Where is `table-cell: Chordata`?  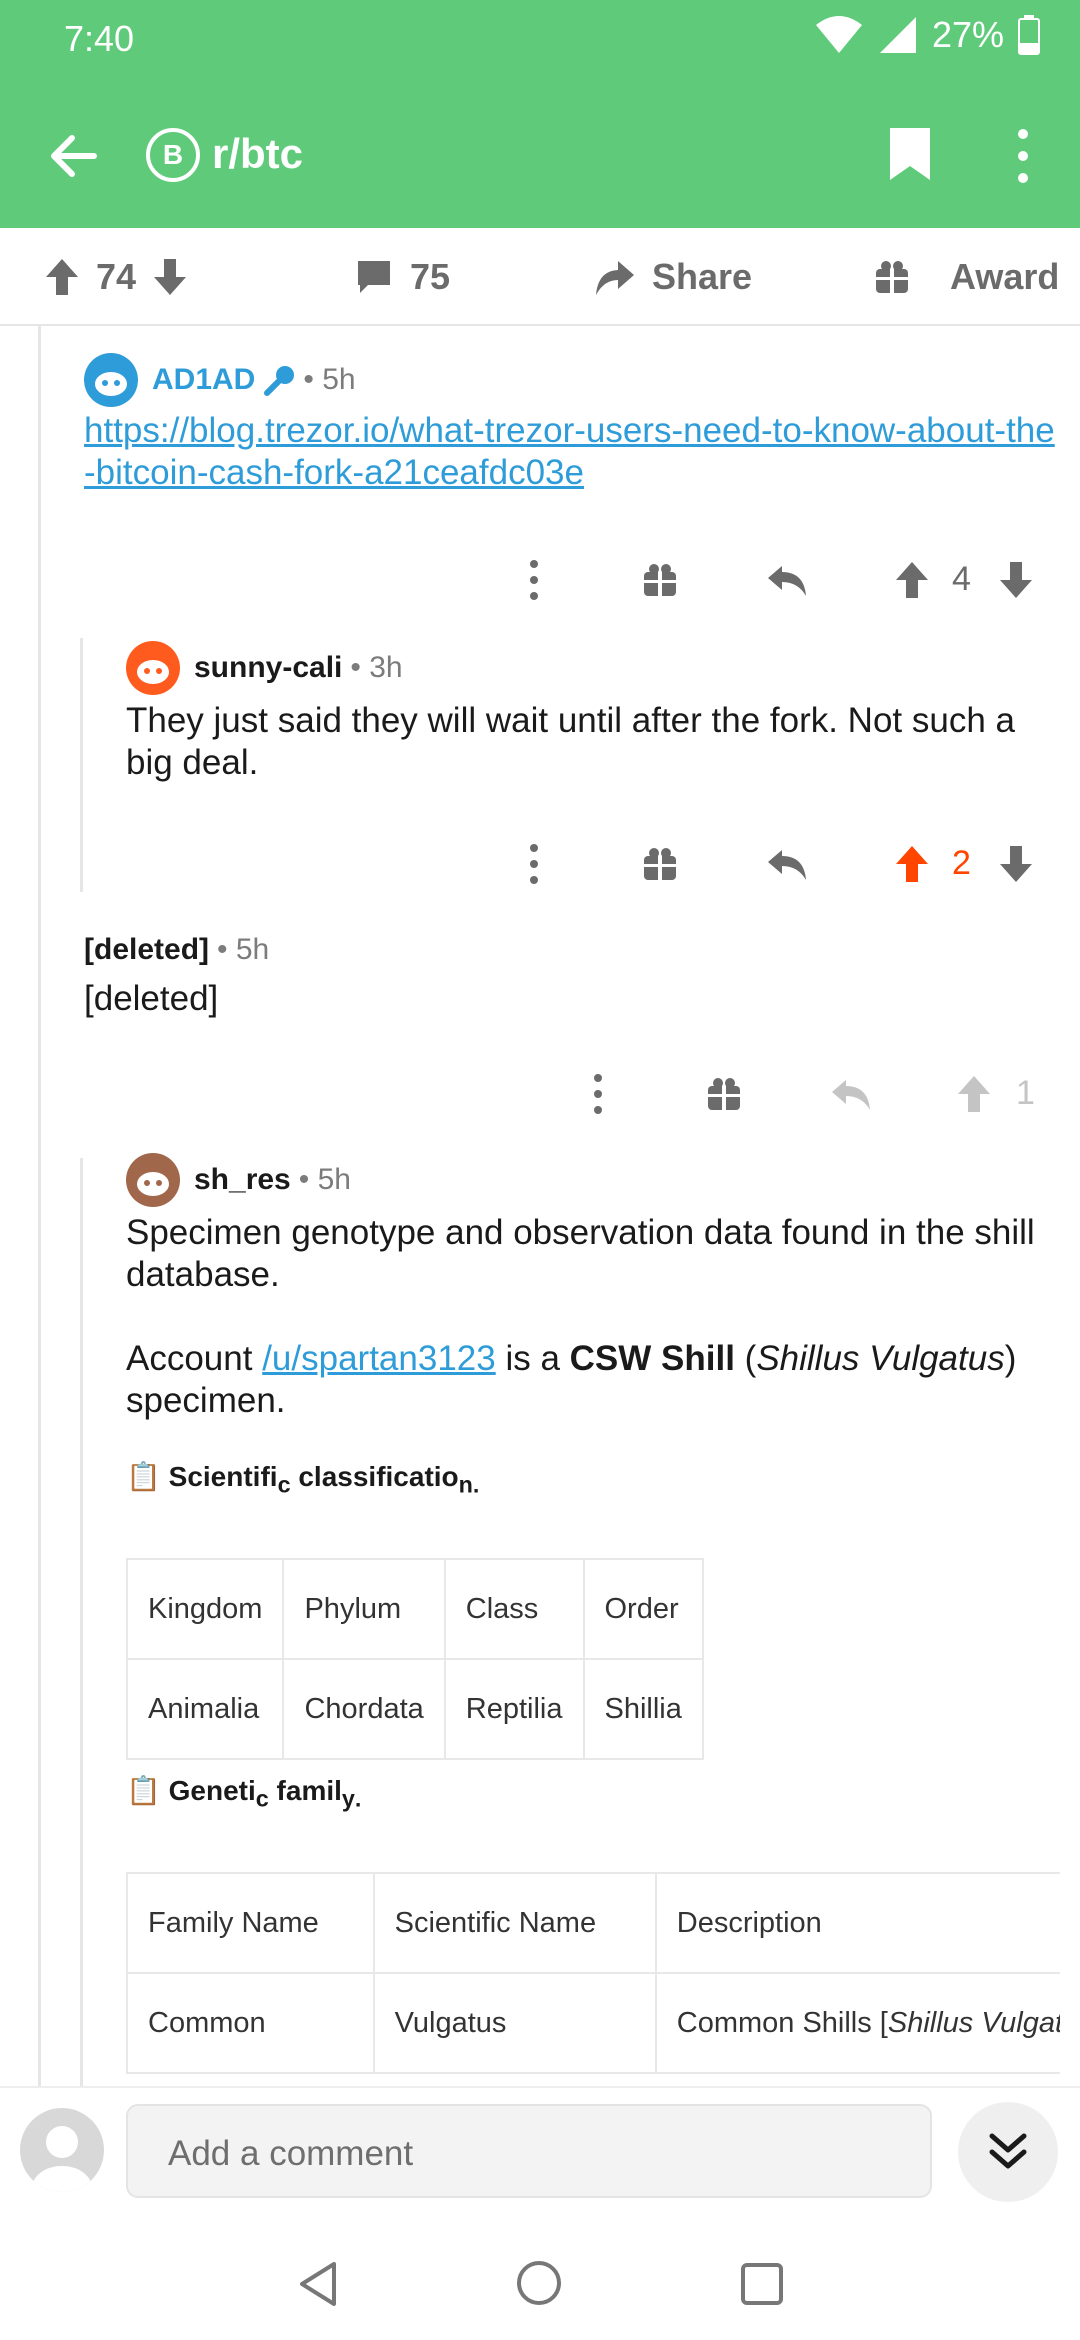
table-cell: Chordata is located at coordinates (364, 1709).